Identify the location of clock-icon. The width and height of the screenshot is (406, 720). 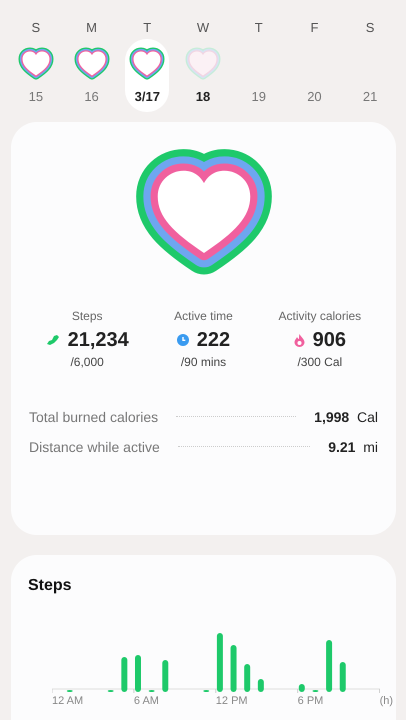
(182, 340).